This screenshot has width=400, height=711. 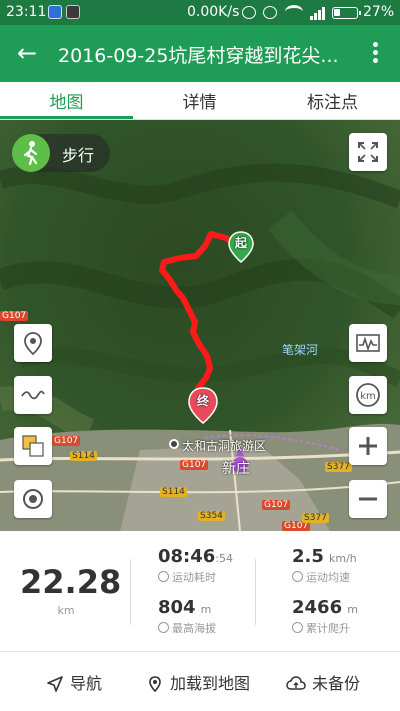 I want to click on alarm-icon, so click(x=249, y=12).